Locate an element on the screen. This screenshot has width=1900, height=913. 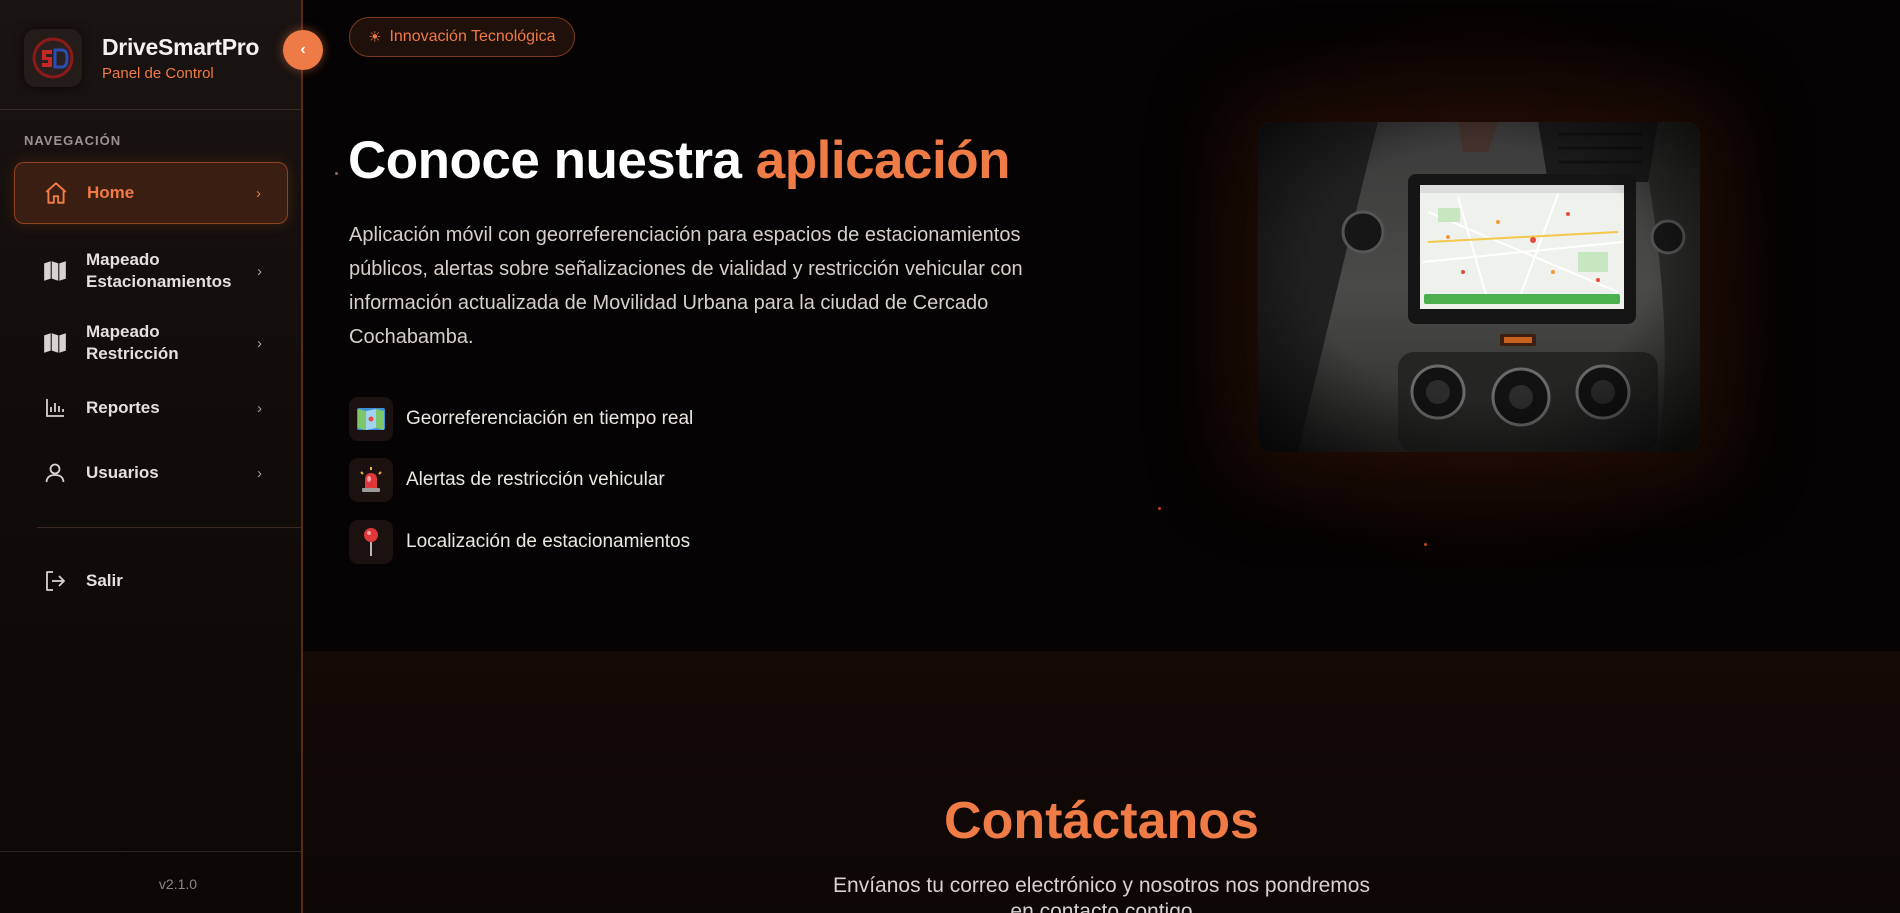
feature-text: Localización de estacionamientos is located at coordinates (548, 541).